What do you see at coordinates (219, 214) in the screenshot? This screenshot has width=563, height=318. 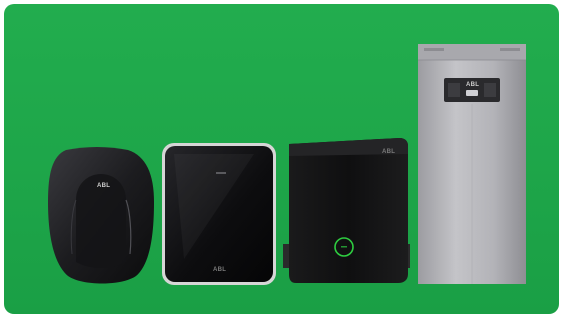 I see `wallbox-glass: ABL` at bounding box center [219, 214].